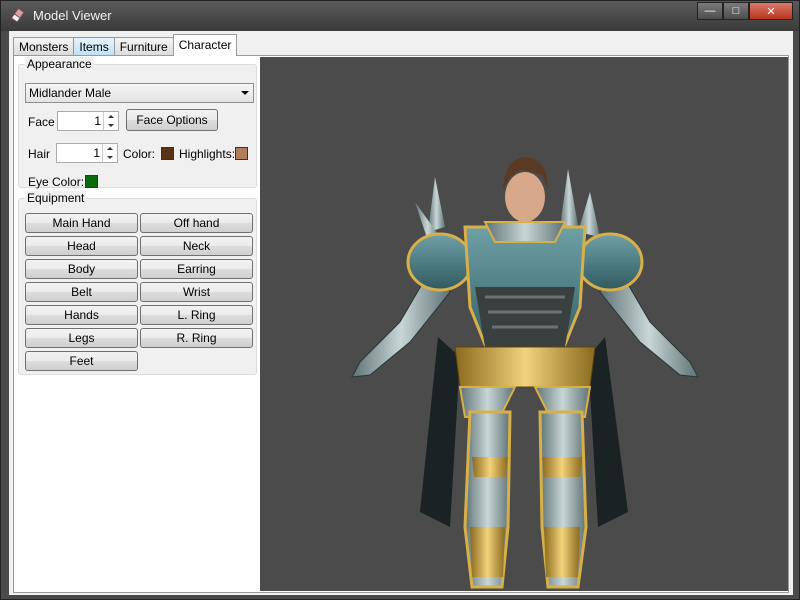 The image size is (800, 600). What do you see at coordinates (111, 125) in the screenshot?
I see `face-decrement-button` at bounding box center [111, 125].